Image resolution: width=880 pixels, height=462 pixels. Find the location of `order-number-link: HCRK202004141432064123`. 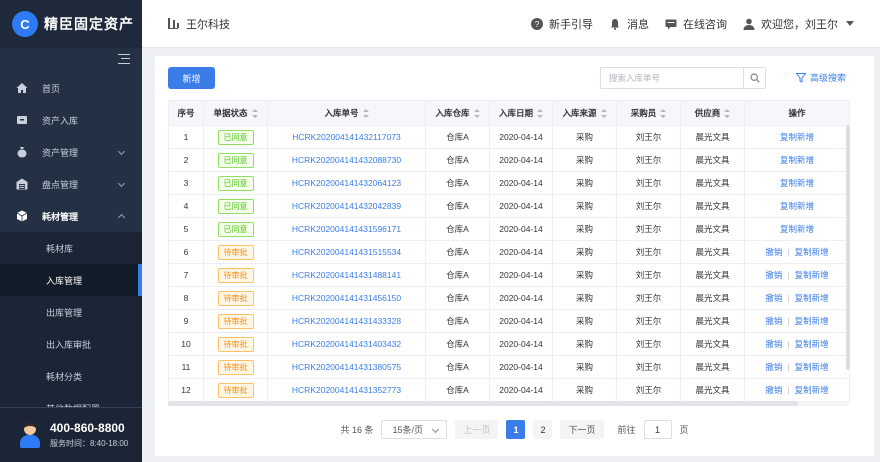

order-number-link: HCRK202004141432064123 is located at coordinates (346, 183).